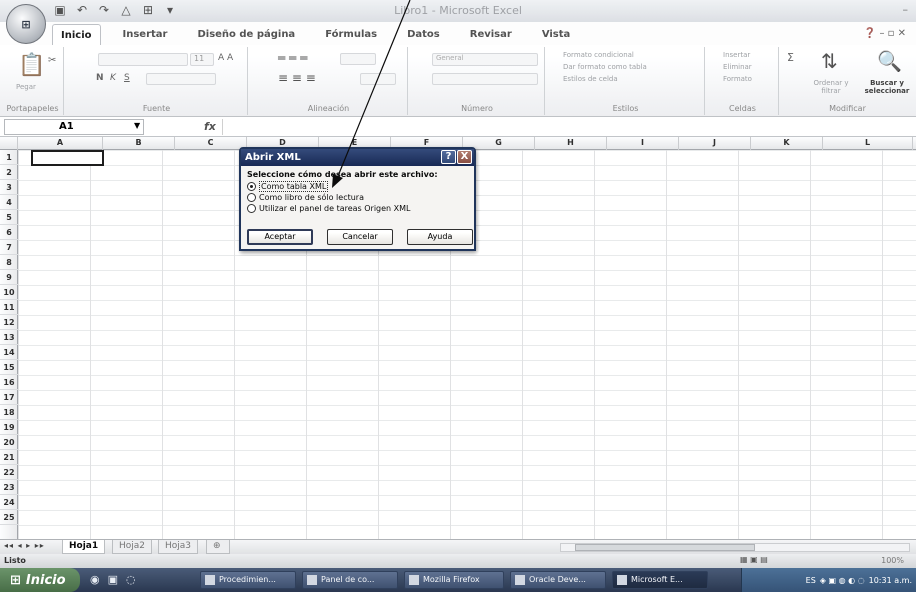 Image resolution: width=916 pixels, height=592 pixels. What do you see at coordinates (9, 442) in the screenshot?
I see `row-header: 20` at bounding box center [9, 442].